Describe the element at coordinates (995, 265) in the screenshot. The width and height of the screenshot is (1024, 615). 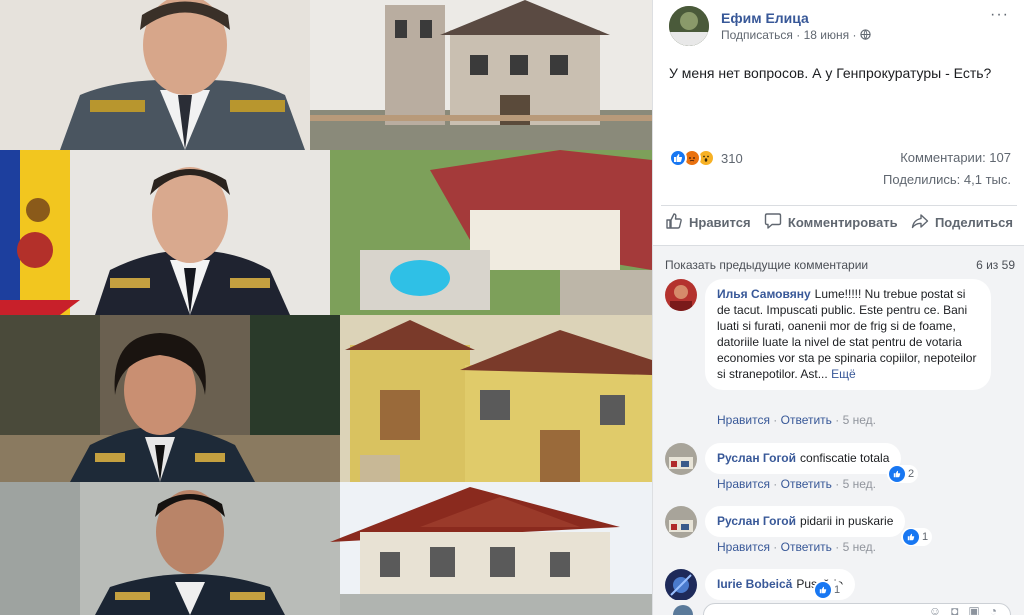
I see `comments-page-count: 6 из 59` at that location.